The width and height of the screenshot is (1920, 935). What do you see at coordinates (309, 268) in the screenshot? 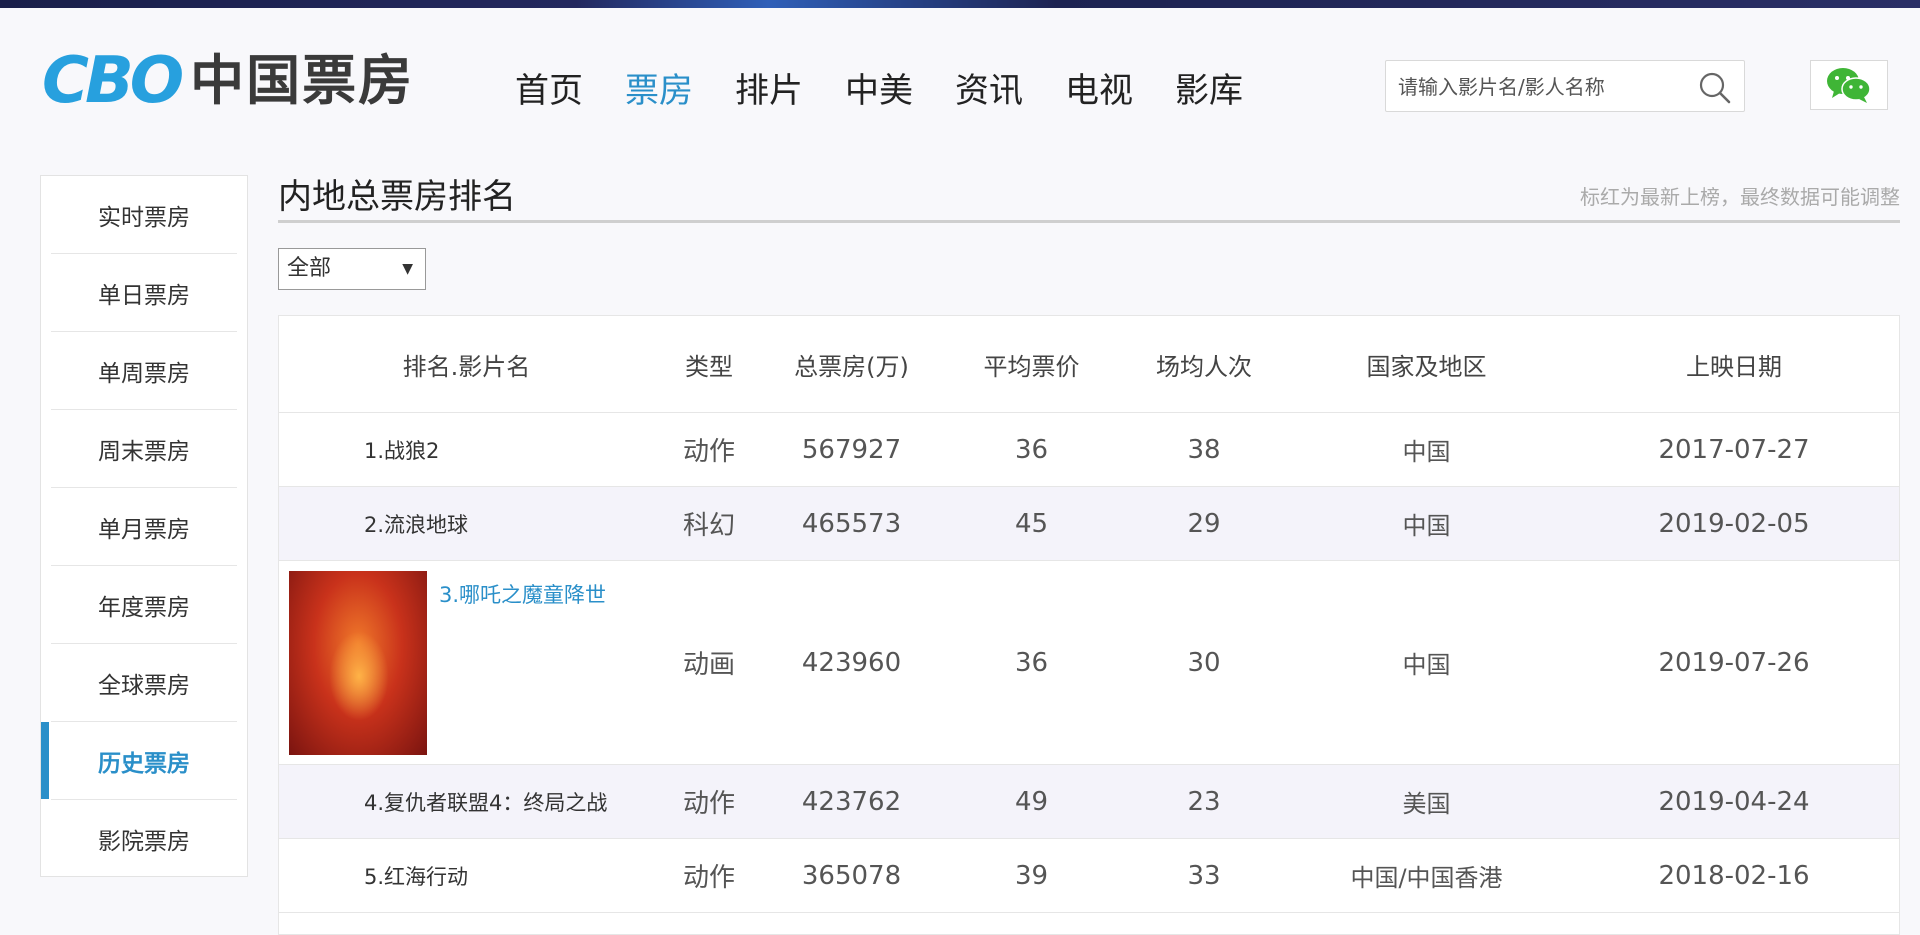
I see `filter-value: 全部` at bounding box center [309, 268].